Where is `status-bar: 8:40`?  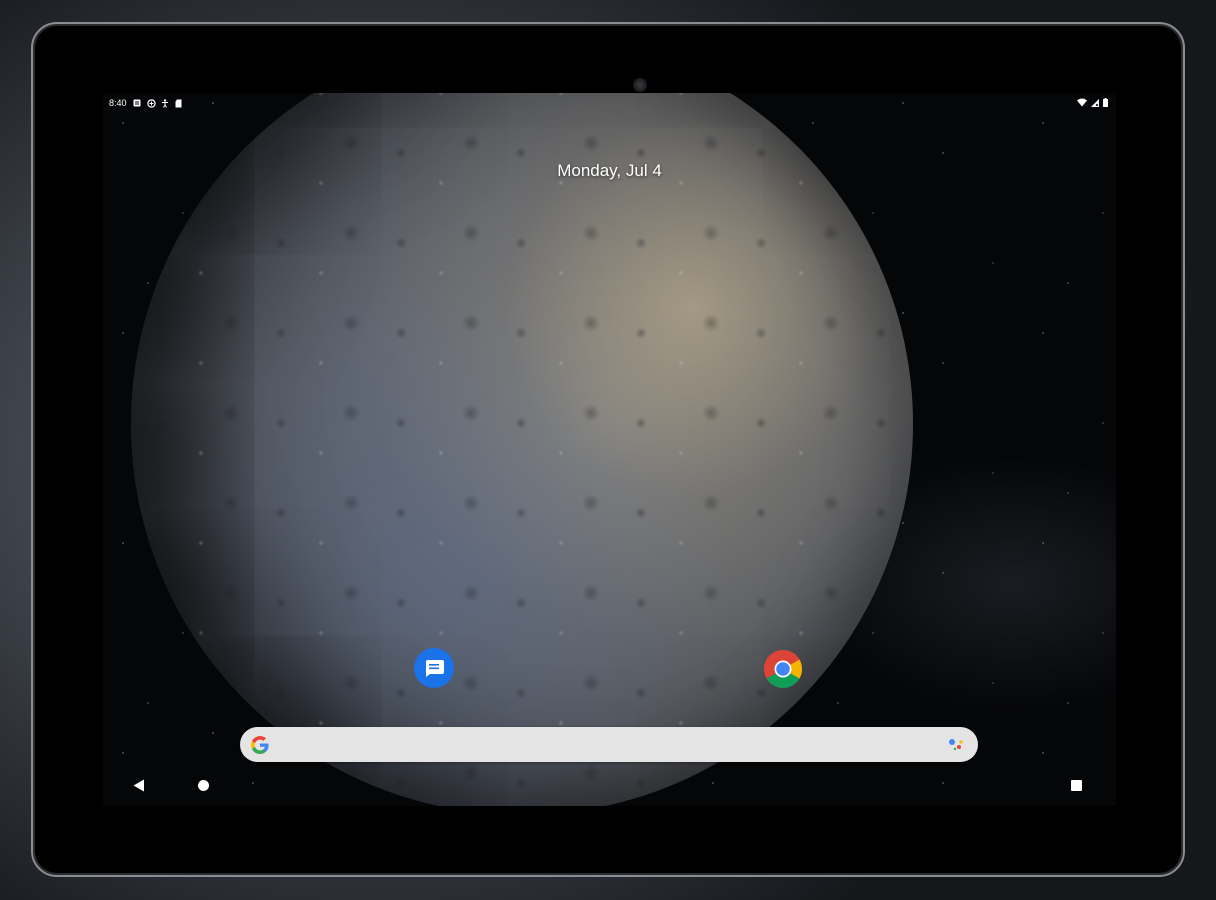 status-bar: 8:40 is located at coordinates (609, 104).